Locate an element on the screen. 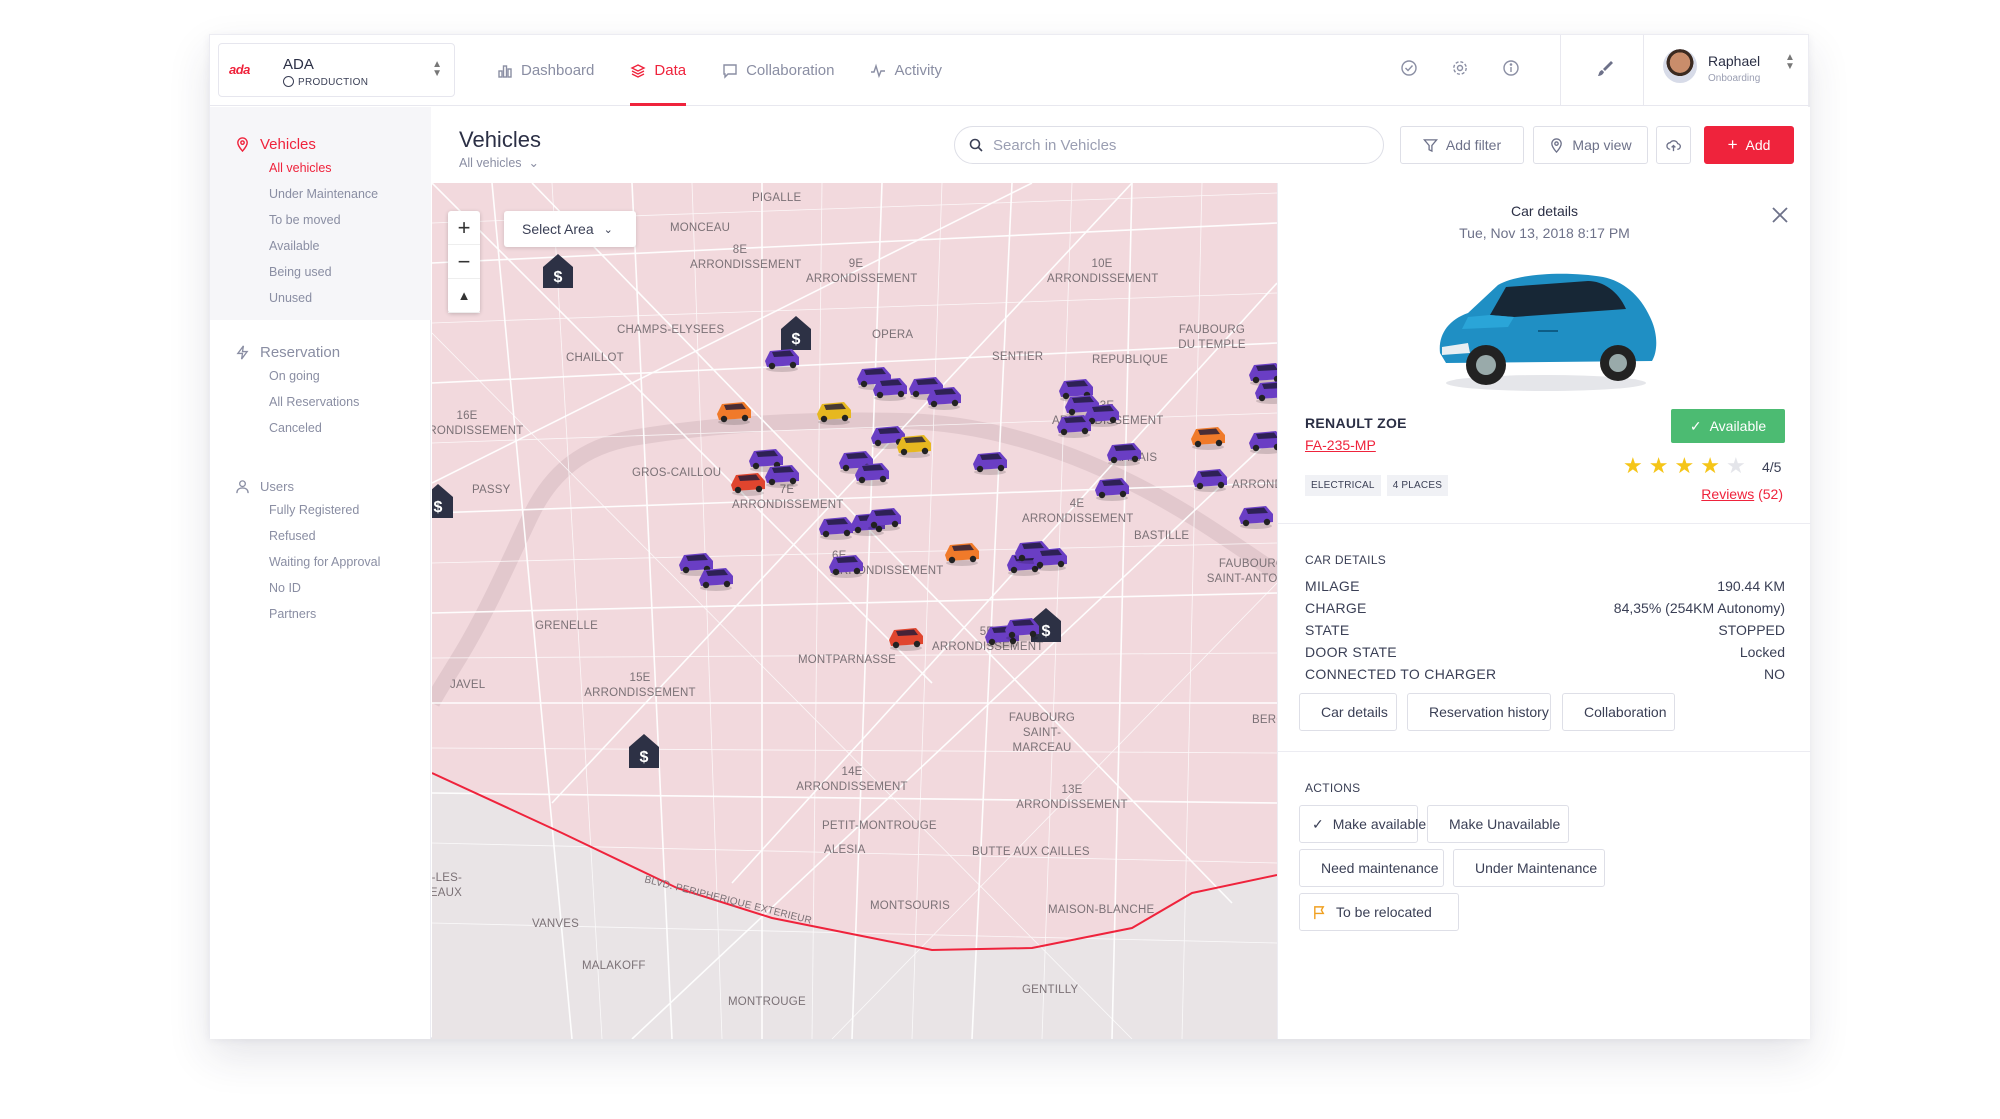 Image resolution: width=2000 pixels, height=1119 pixels. tab-activity: Activity is located at coordinates (906, 70).